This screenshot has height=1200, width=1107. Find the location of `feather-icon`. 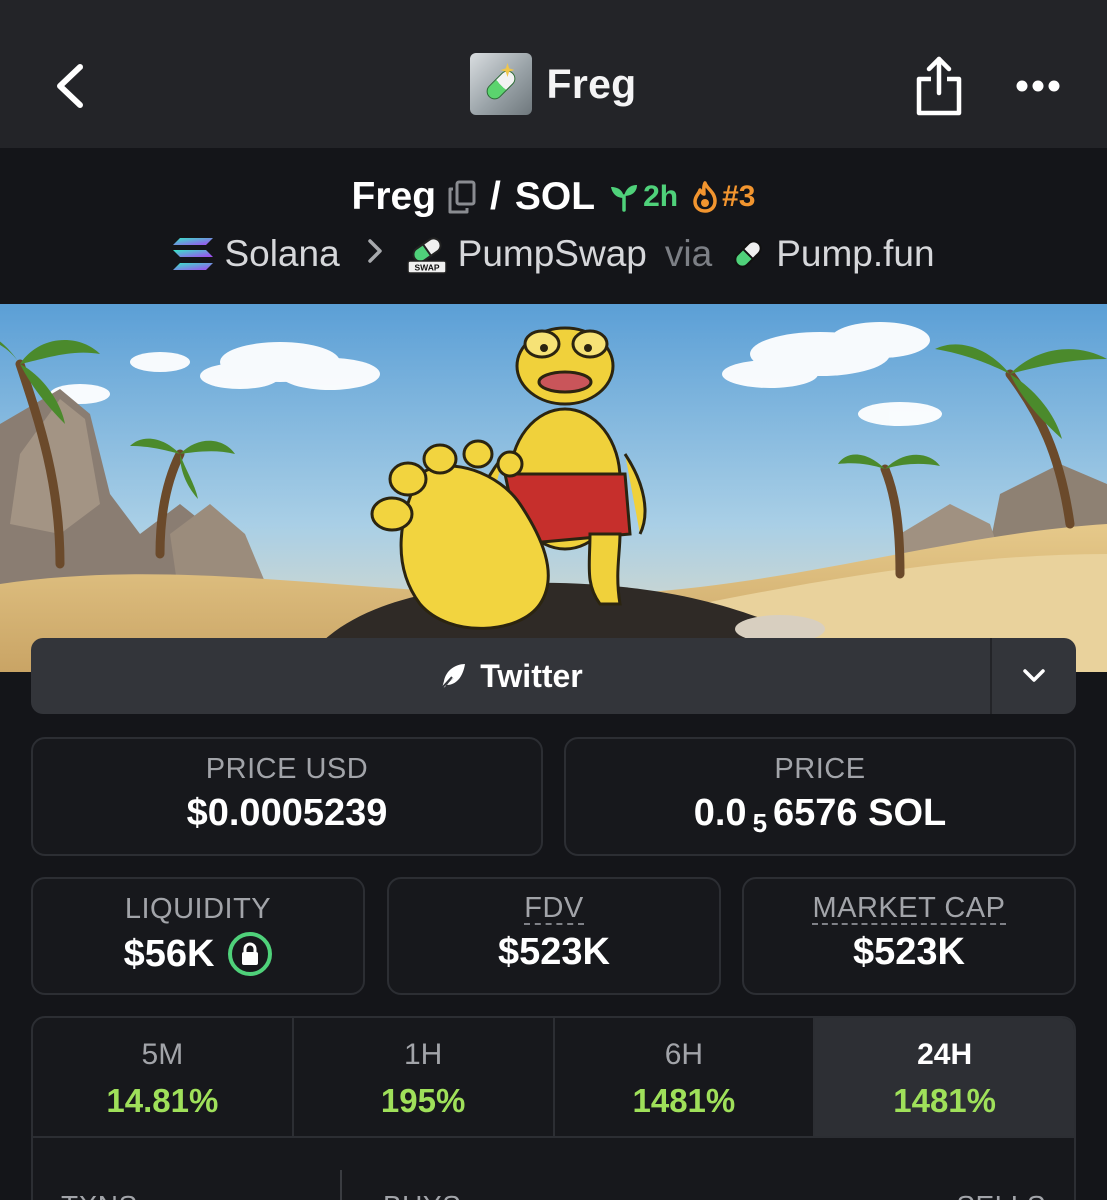

feather-icon is located at coordinates (453, 677).